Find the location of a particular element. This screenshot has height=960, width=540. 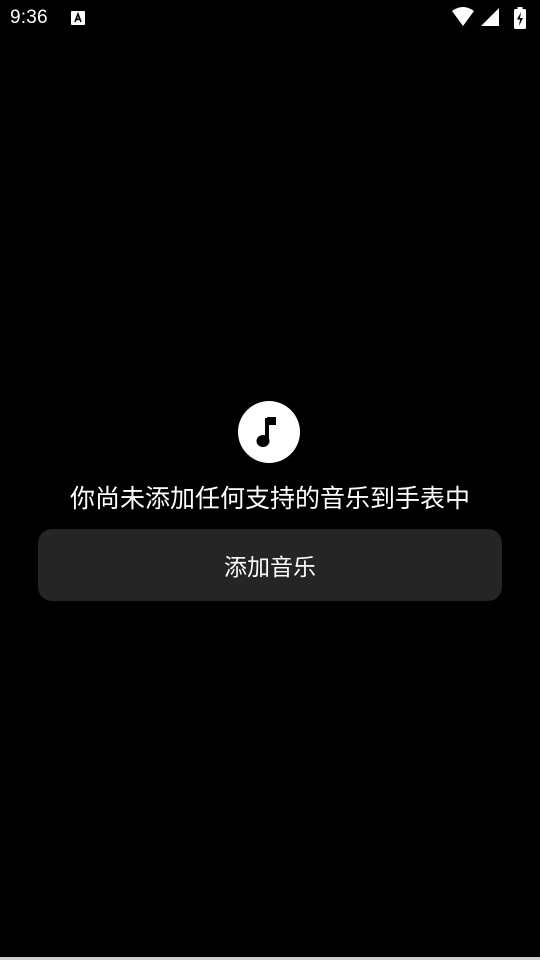

font-a-icon is located at coordinates (78, 18).